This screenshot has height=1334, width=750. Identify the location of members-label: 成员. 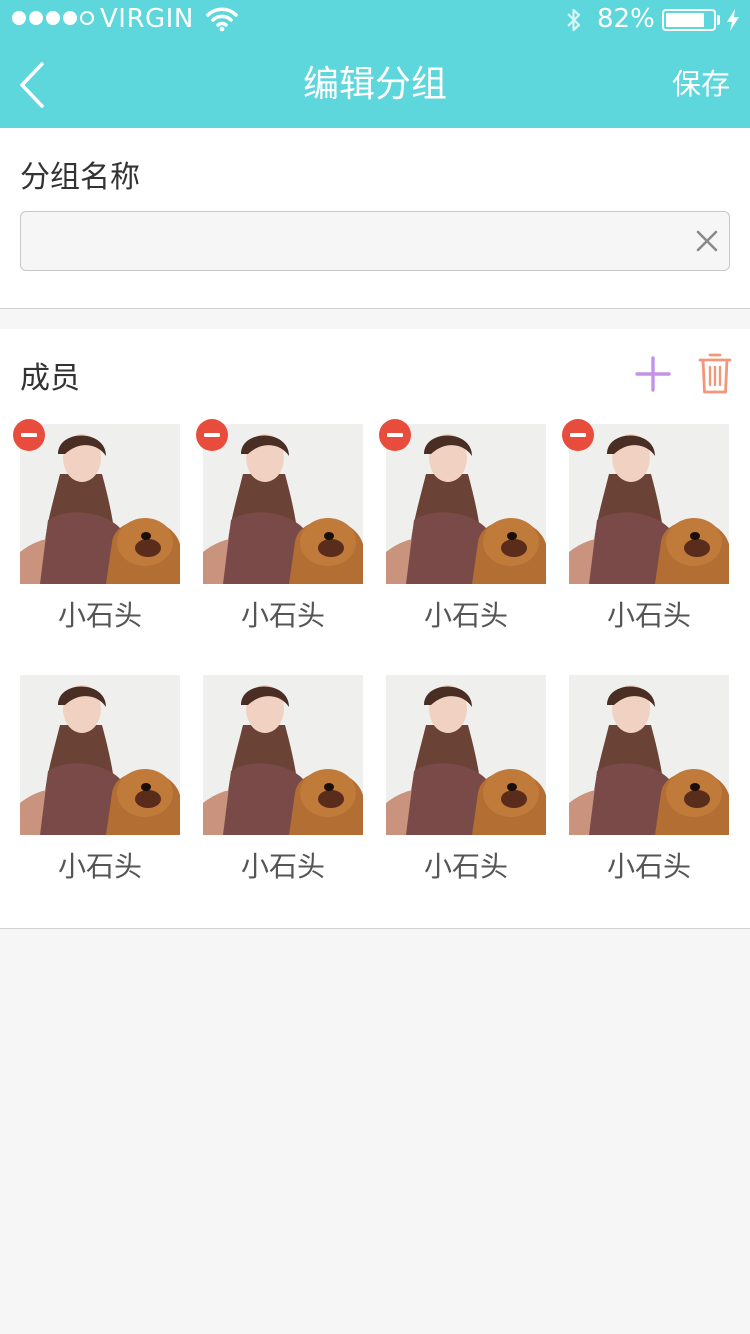
(50, 378).